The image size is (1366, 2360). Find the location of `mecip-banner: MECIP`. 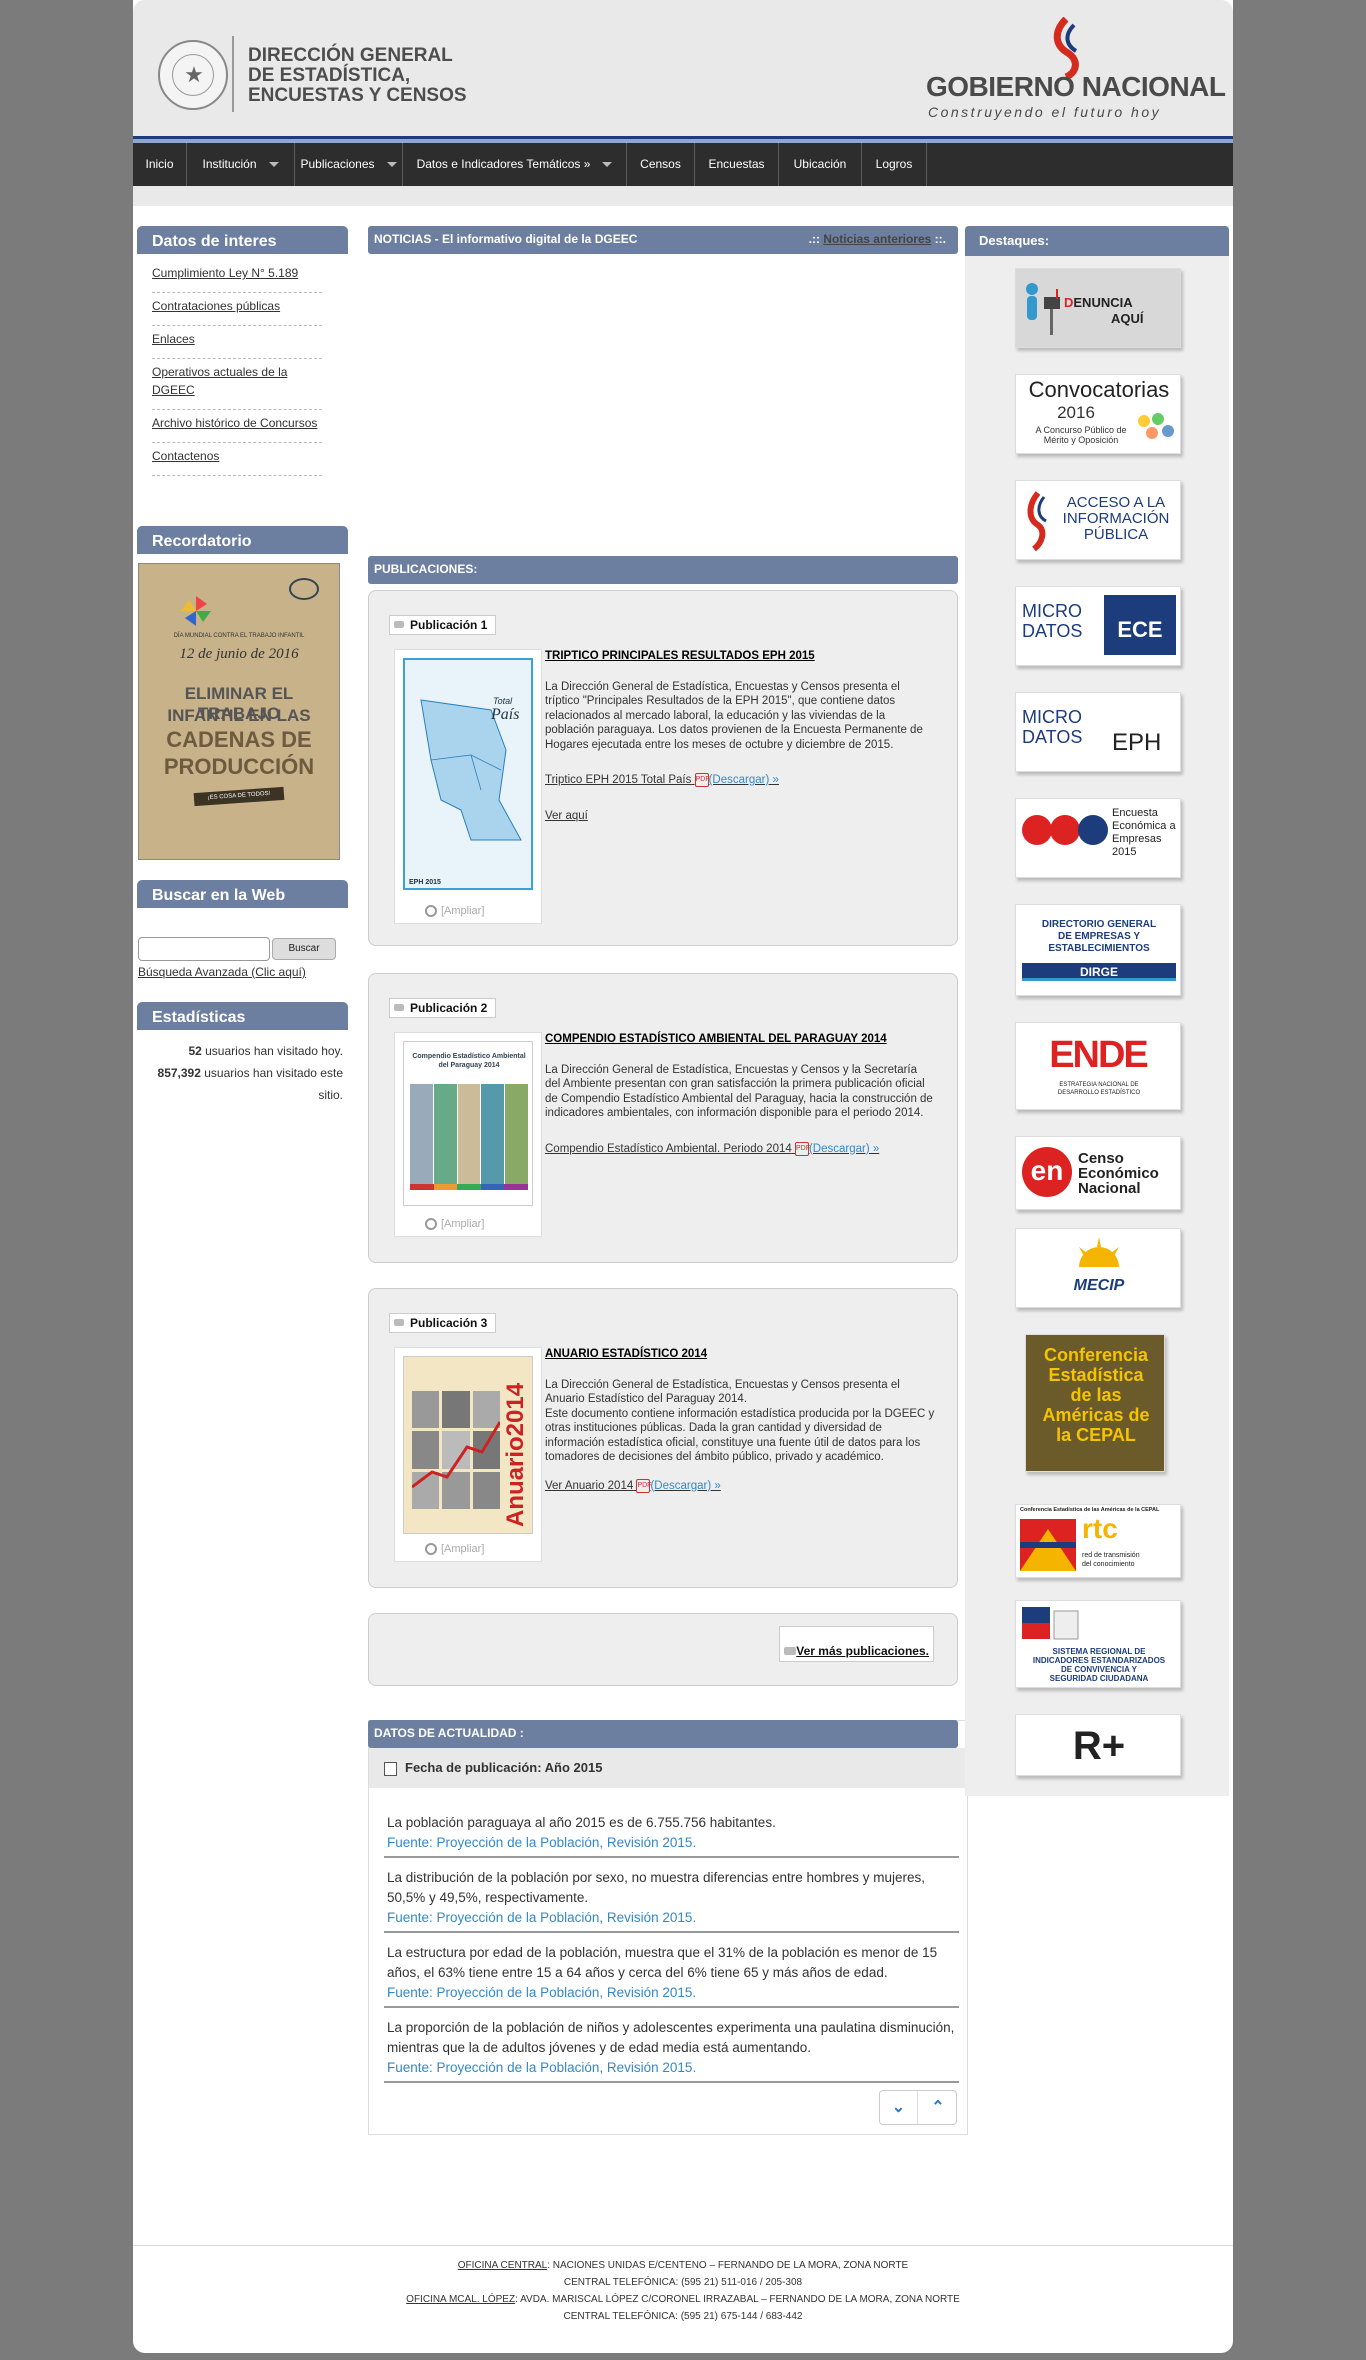

mecip-banner: MECIP is located at coordinates (1098, 1268).